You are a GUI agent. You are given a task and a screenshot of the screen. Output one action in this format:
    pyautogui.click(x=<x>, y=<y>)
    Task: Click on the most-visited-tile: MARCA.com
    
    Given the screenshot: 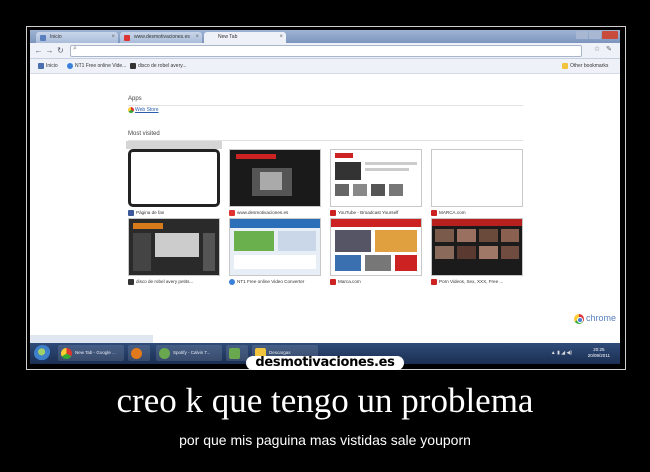 What is the action you would take?
    pyautogui.click(x=477, y=183)
    